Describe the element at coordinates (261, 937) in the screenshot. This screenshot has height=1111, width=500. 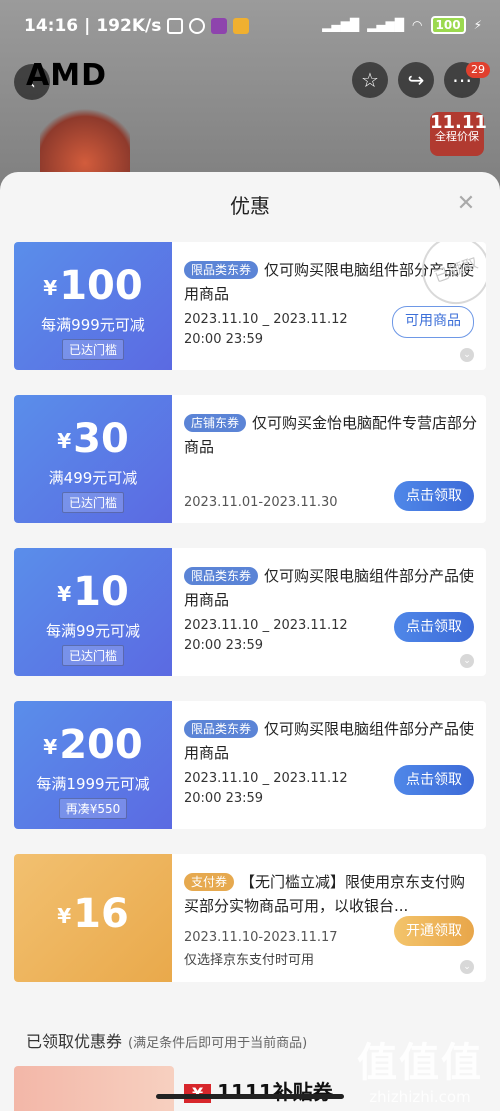
I see `coupon-dates: 2023.11.10-2023.11.17` at that location.